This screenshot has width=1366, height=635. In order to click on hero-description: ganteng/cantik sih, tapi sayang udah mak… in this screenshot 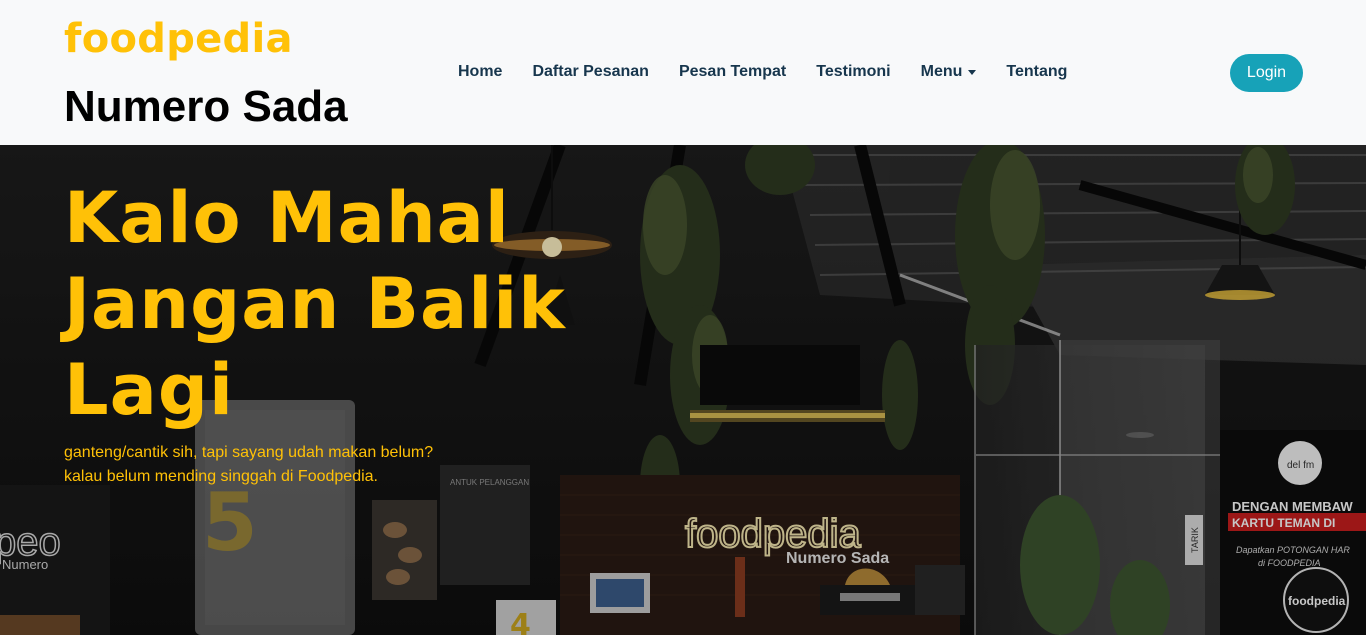, I will do `click(324, 465)`.